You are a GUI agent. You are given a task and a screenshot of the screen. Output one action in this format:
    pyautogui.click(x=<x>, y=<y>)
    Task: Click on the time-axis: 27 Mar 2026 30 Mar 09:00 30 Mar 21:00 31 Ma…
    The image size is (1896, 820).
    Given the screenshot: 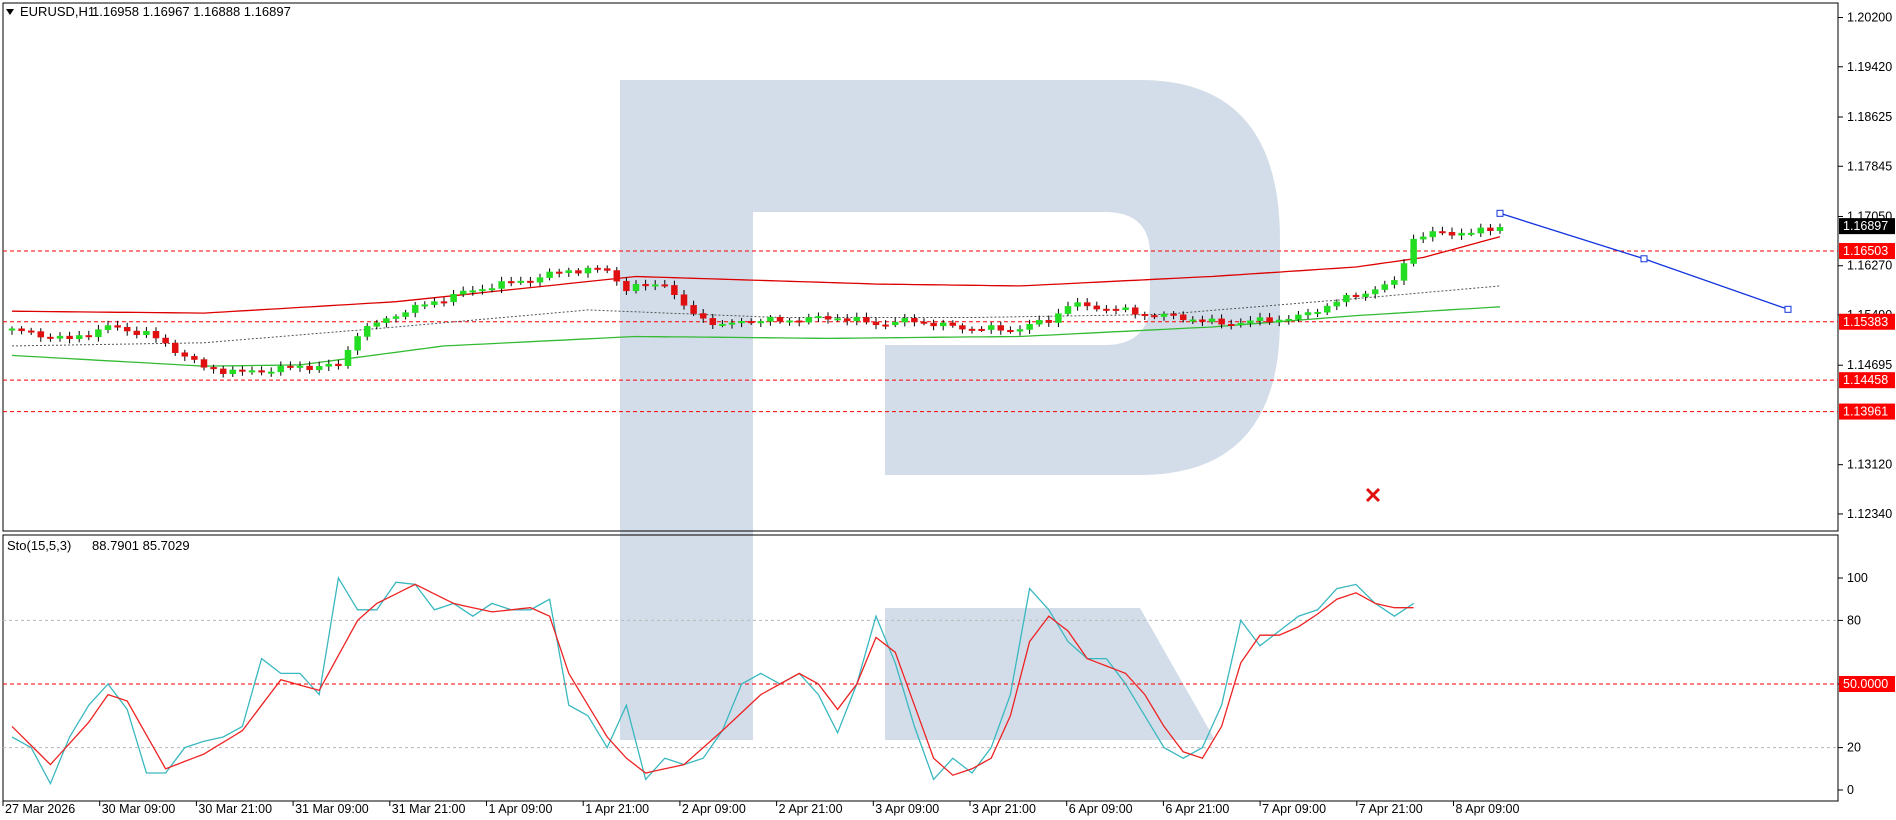 What is the action you would take?
    pyautogui.click(x=760, y=808)
    